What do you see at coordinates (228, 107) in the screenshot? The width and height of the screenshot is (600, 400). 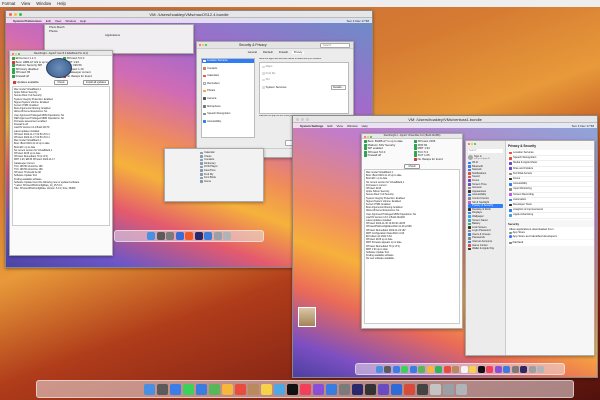 I see `sidebar-item-microphone: Microphone` at bounding box center [228, 107].